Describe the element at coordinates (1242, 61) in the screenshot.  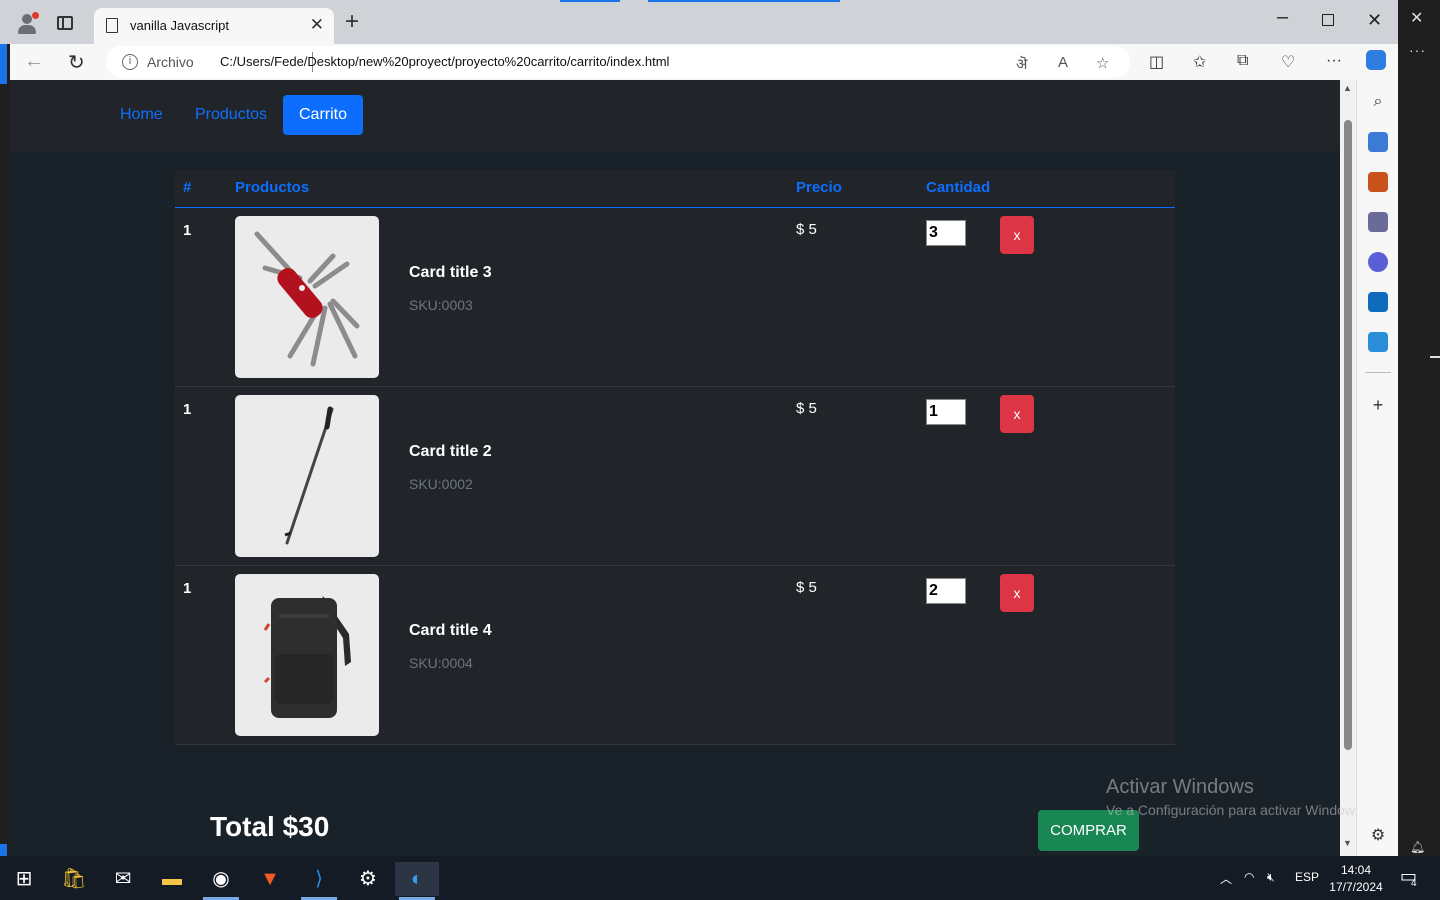
I see `collections-icon: ⧉` at that location.